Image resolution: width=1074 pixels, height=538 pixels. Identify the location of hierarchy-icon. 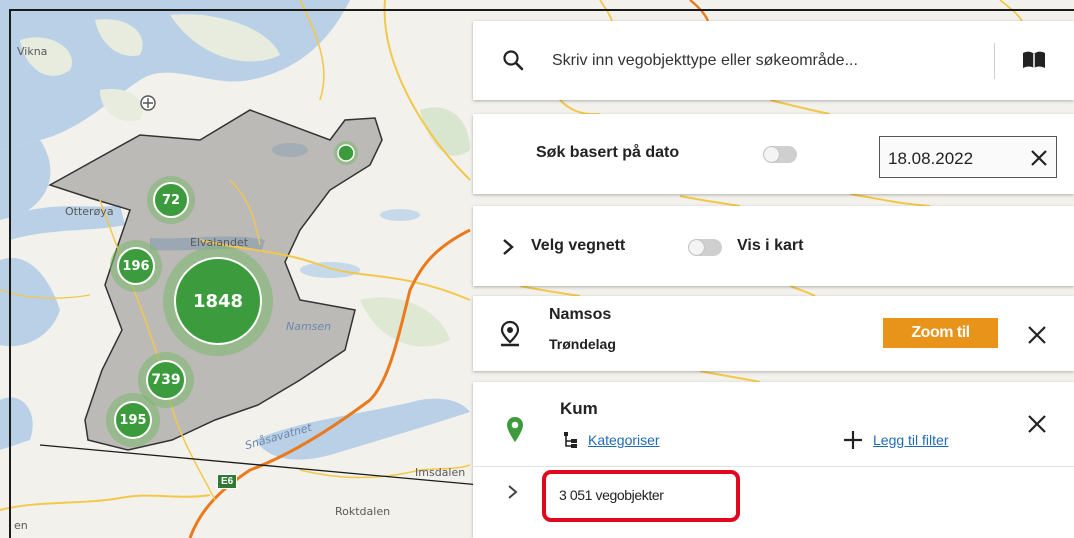
(570, 440).